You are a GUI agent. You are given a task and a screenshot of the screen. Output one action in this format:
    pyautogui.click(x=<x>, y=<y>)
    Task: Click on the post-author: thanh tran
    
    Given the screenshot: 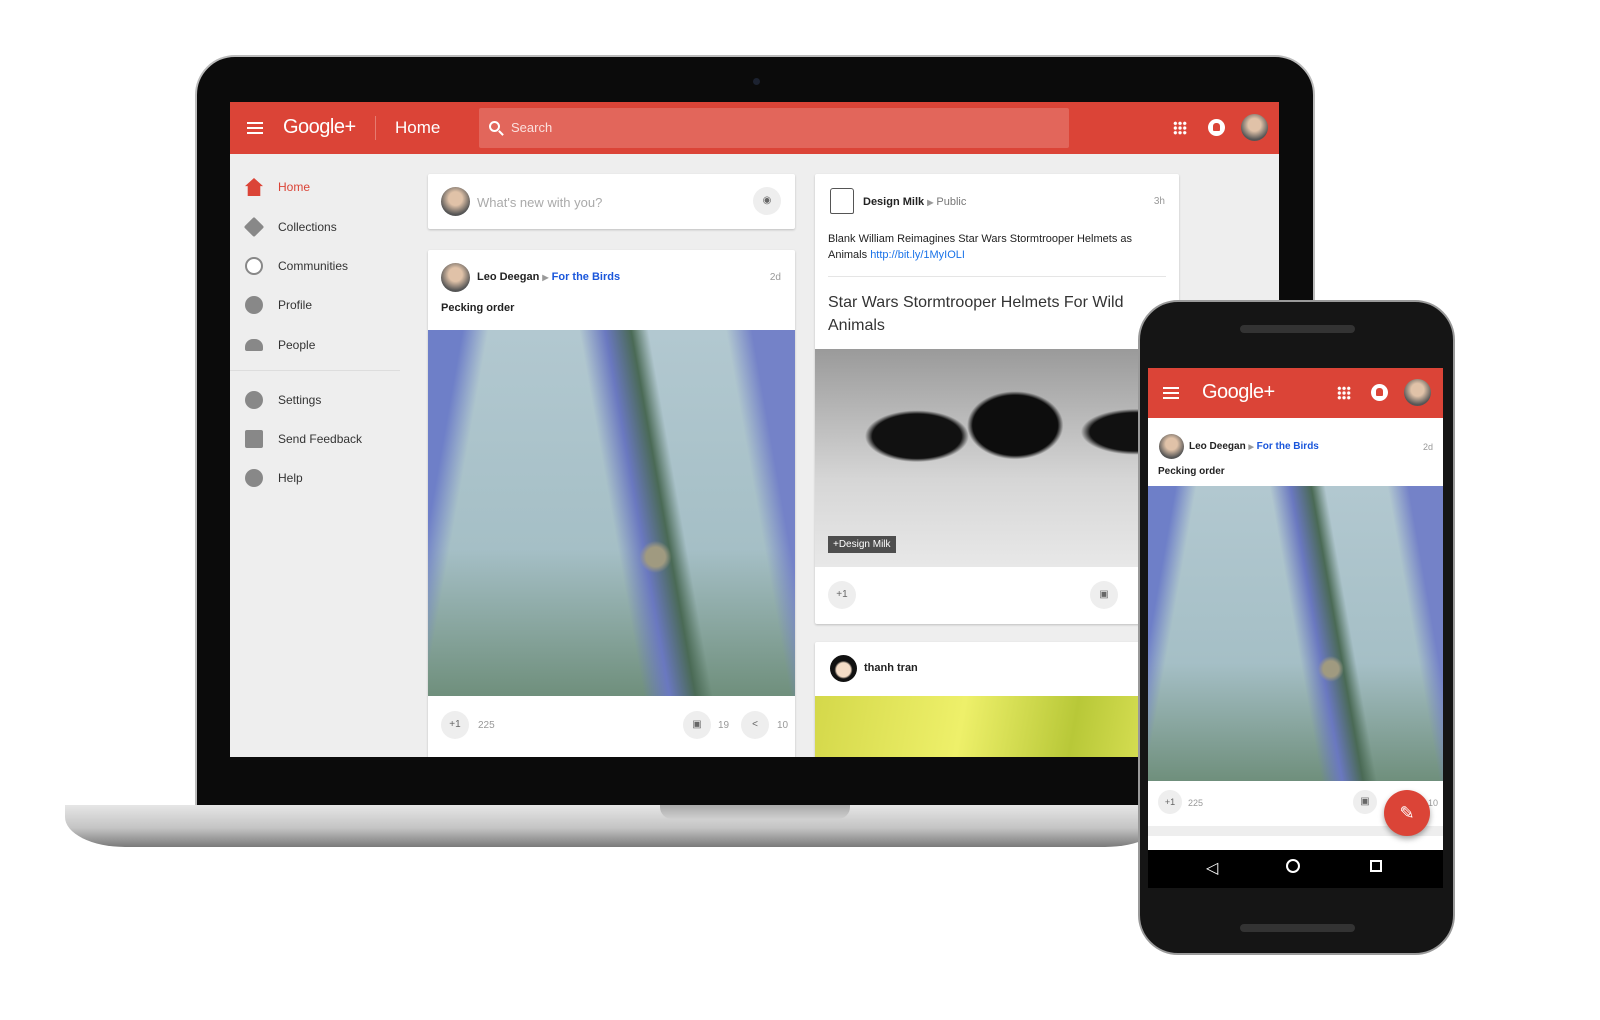 What is the action you would take?
    pyautogui.click(x=891, y=668)
    